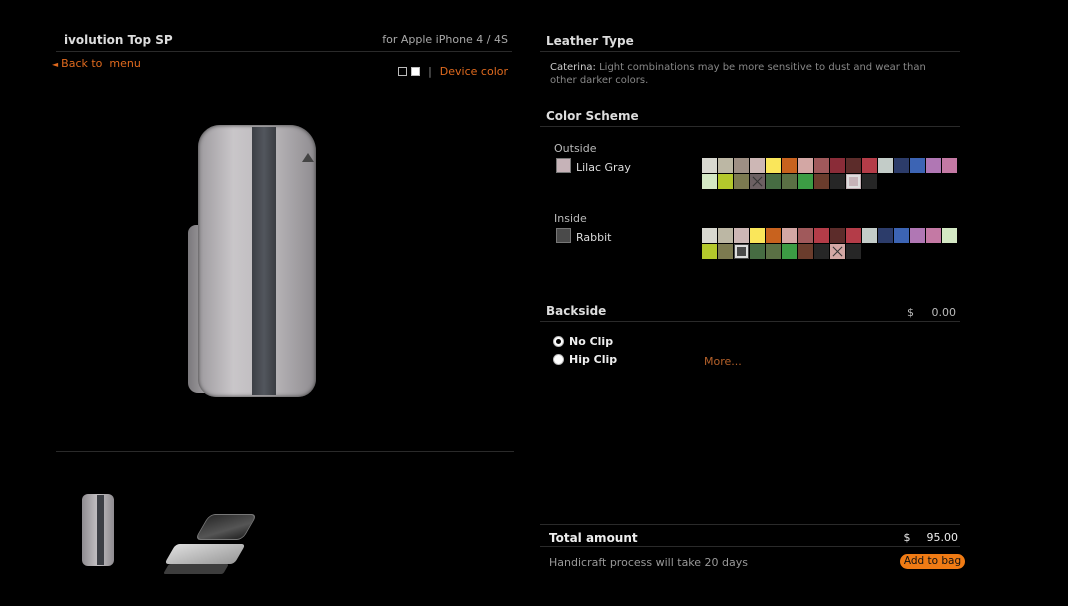  Describe the element at coordinates (563, 165) in the screenshot. I see `outside-selected-swatch` at that location.